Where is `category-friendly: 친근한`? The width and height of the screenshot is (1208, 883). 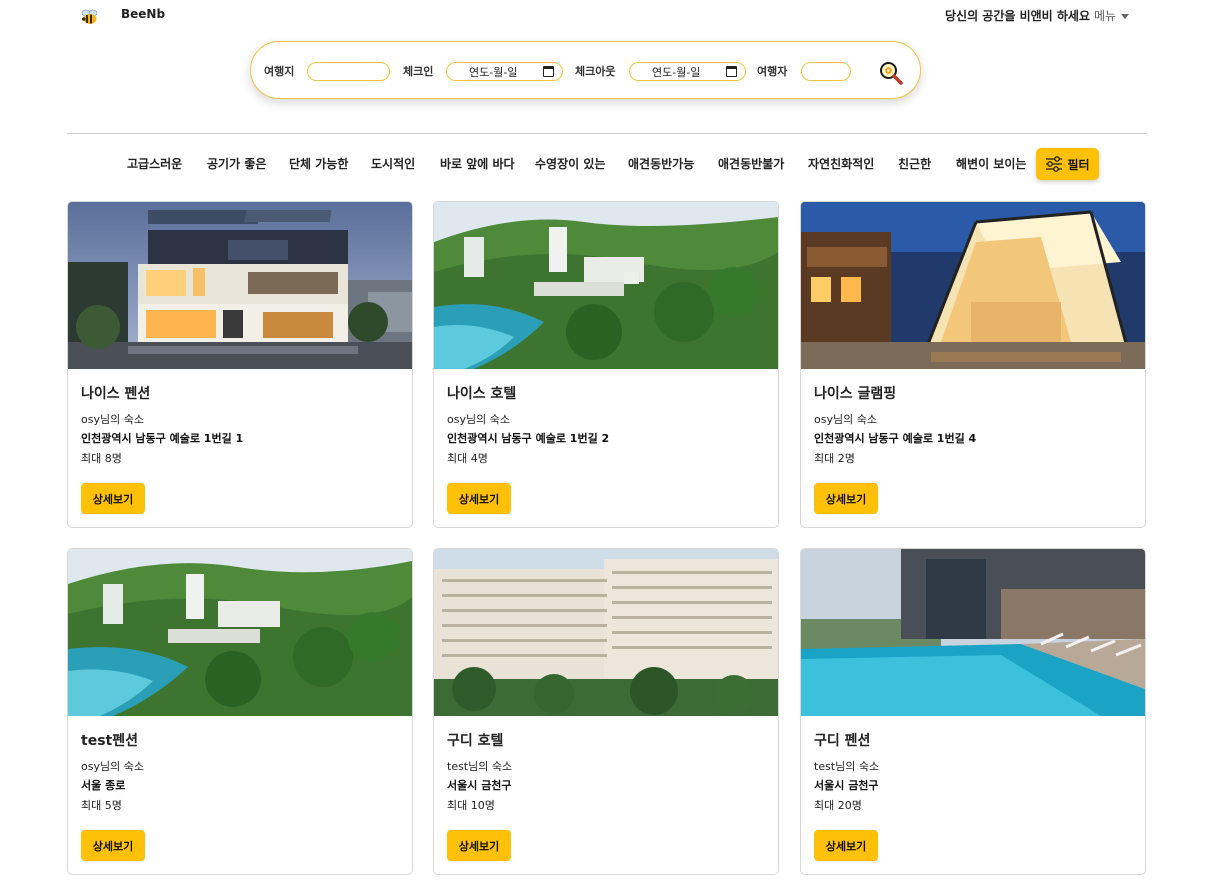 category-friendly: 친근한 is located at coordinates (914, 163).